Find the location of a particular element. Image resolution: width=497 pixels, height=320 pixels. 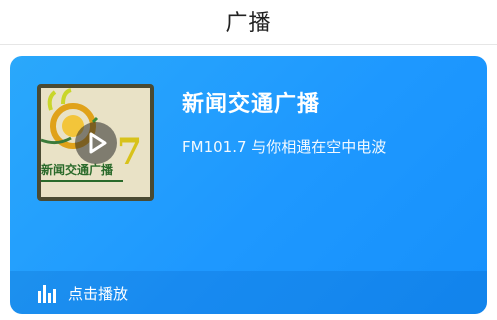

app-header: 广播 is located at coordinates (248, 22).